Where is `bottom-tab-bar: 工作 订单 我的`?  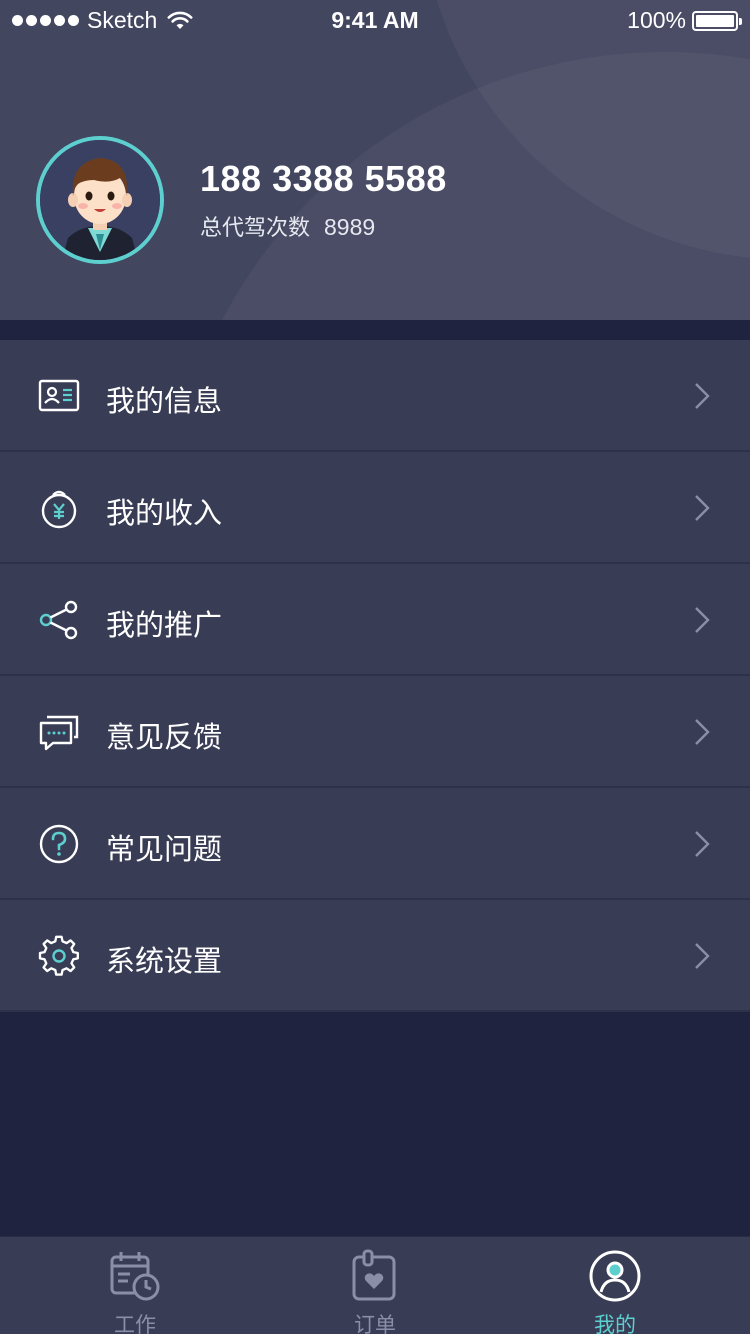
bottom-tab-bar: 工作 订单 我的 is located at coordinates (375, 1285).